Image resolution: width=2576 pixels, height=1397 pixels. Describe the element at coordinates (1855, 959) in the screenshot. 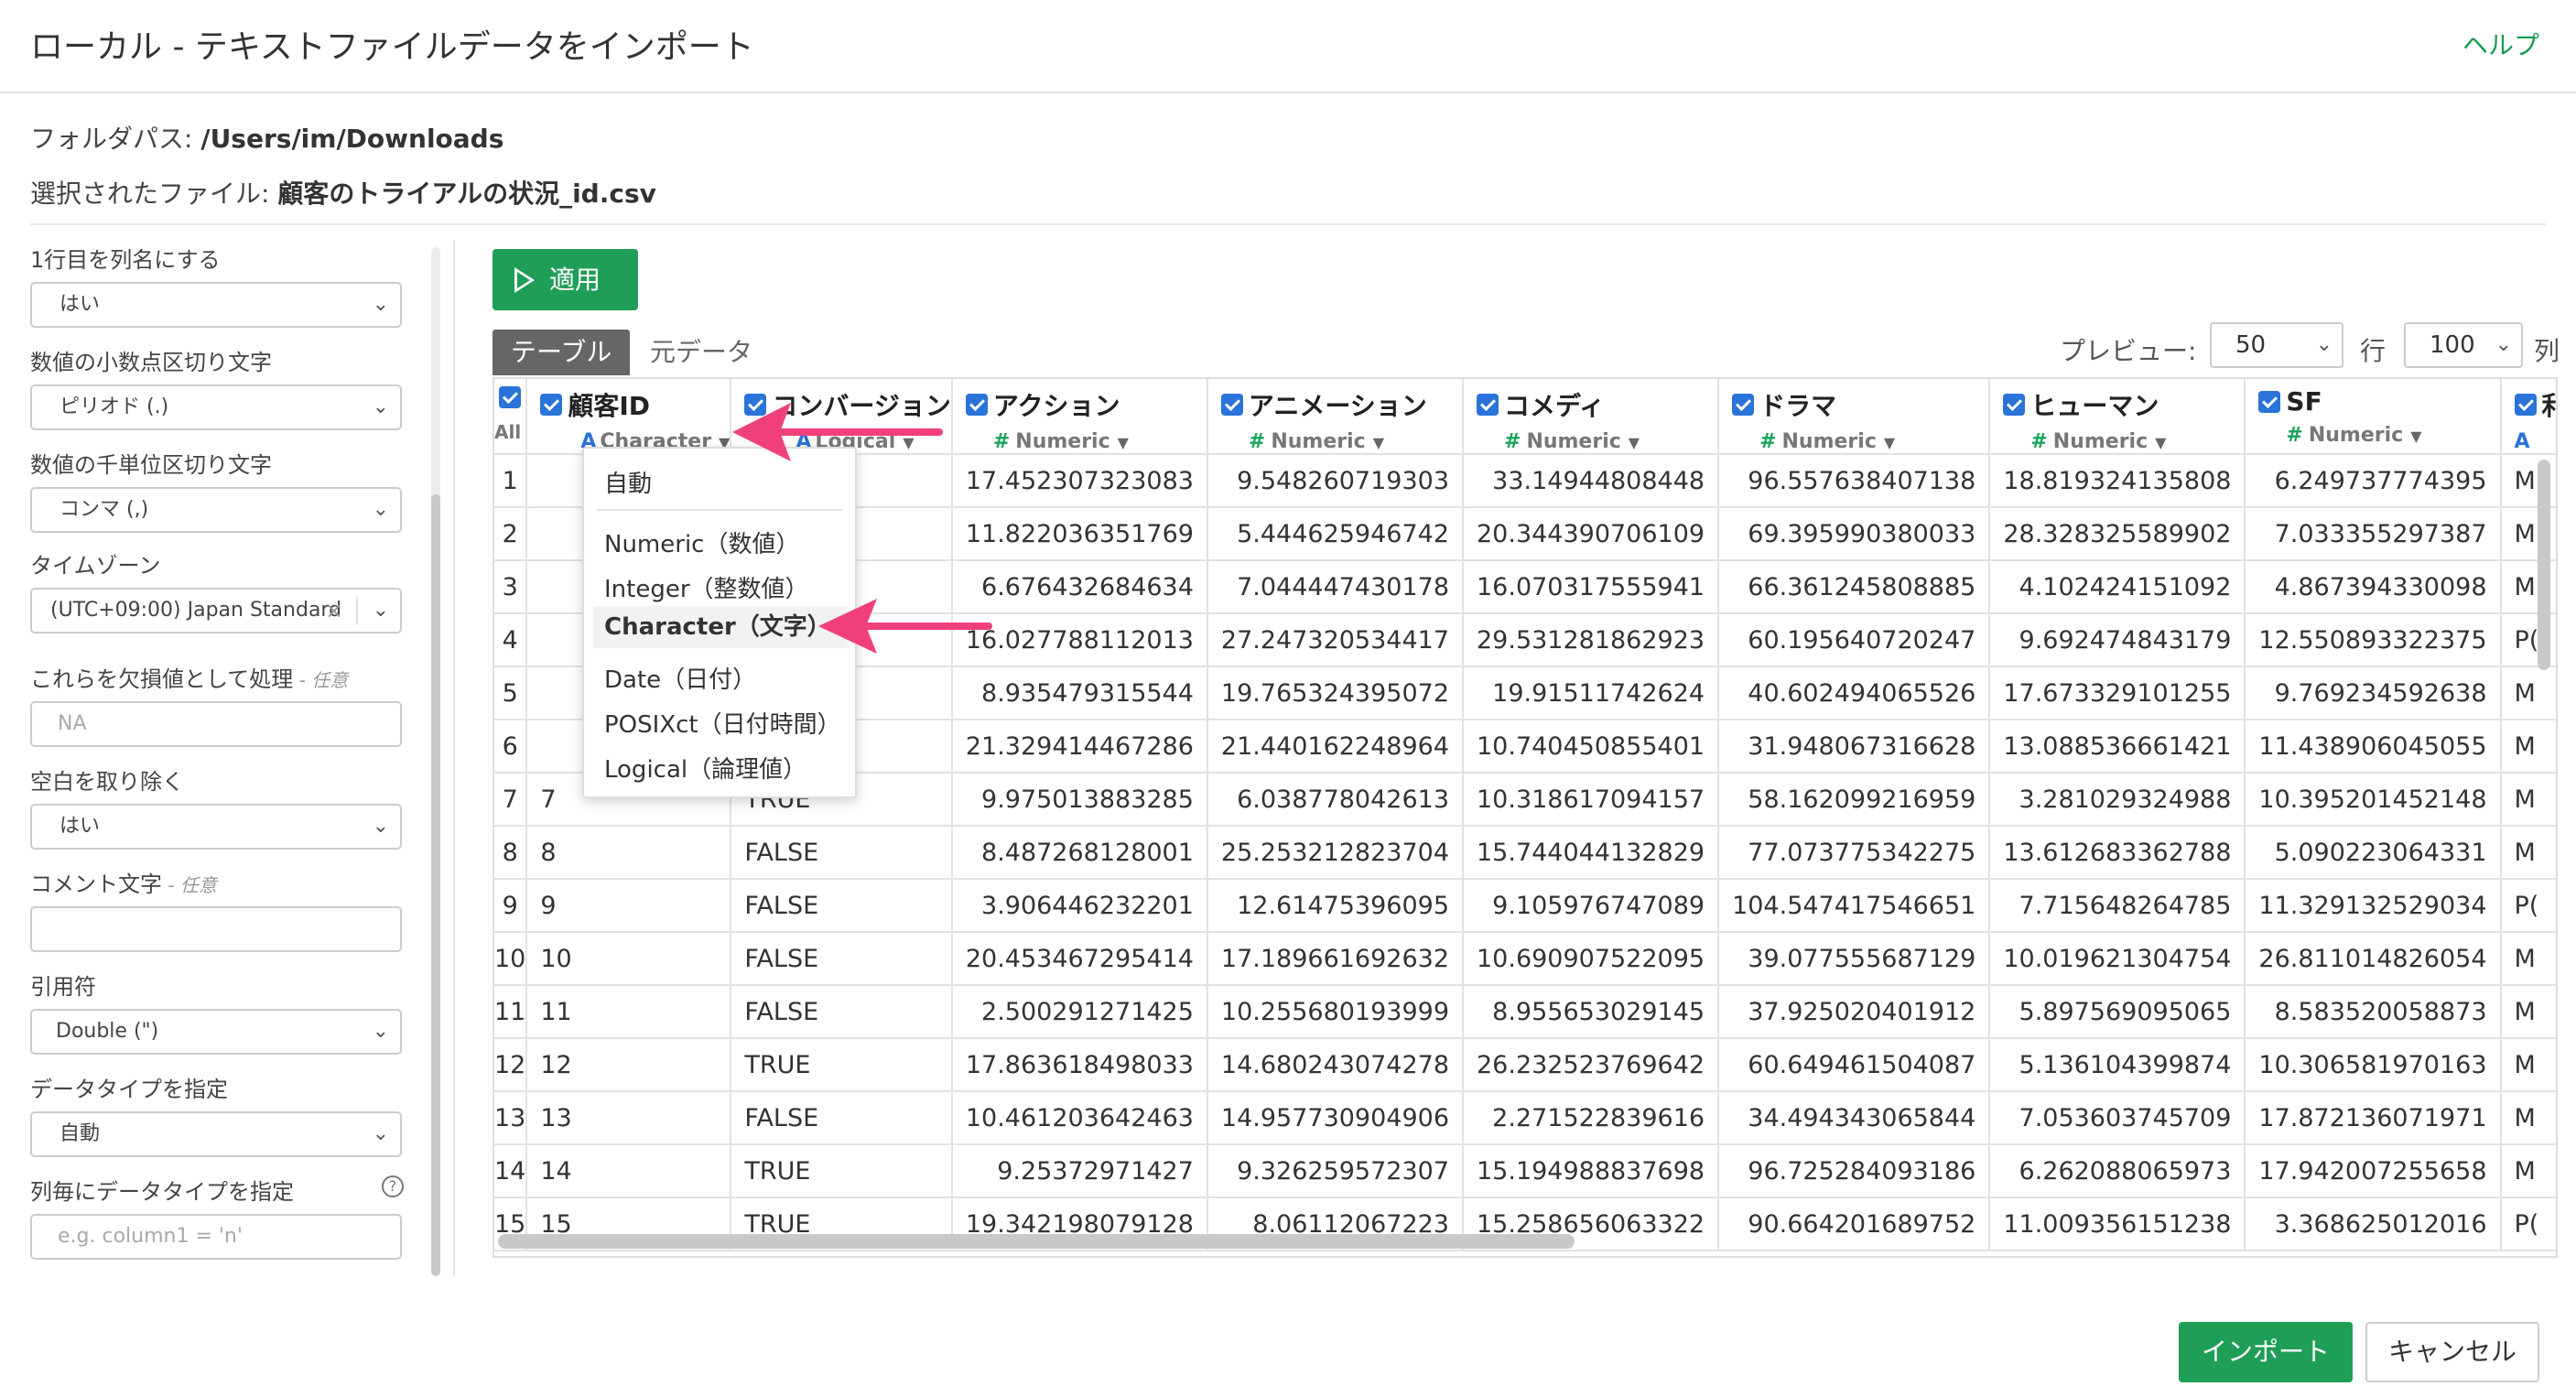

I see `table-cell: 39.077555687129` at that location.